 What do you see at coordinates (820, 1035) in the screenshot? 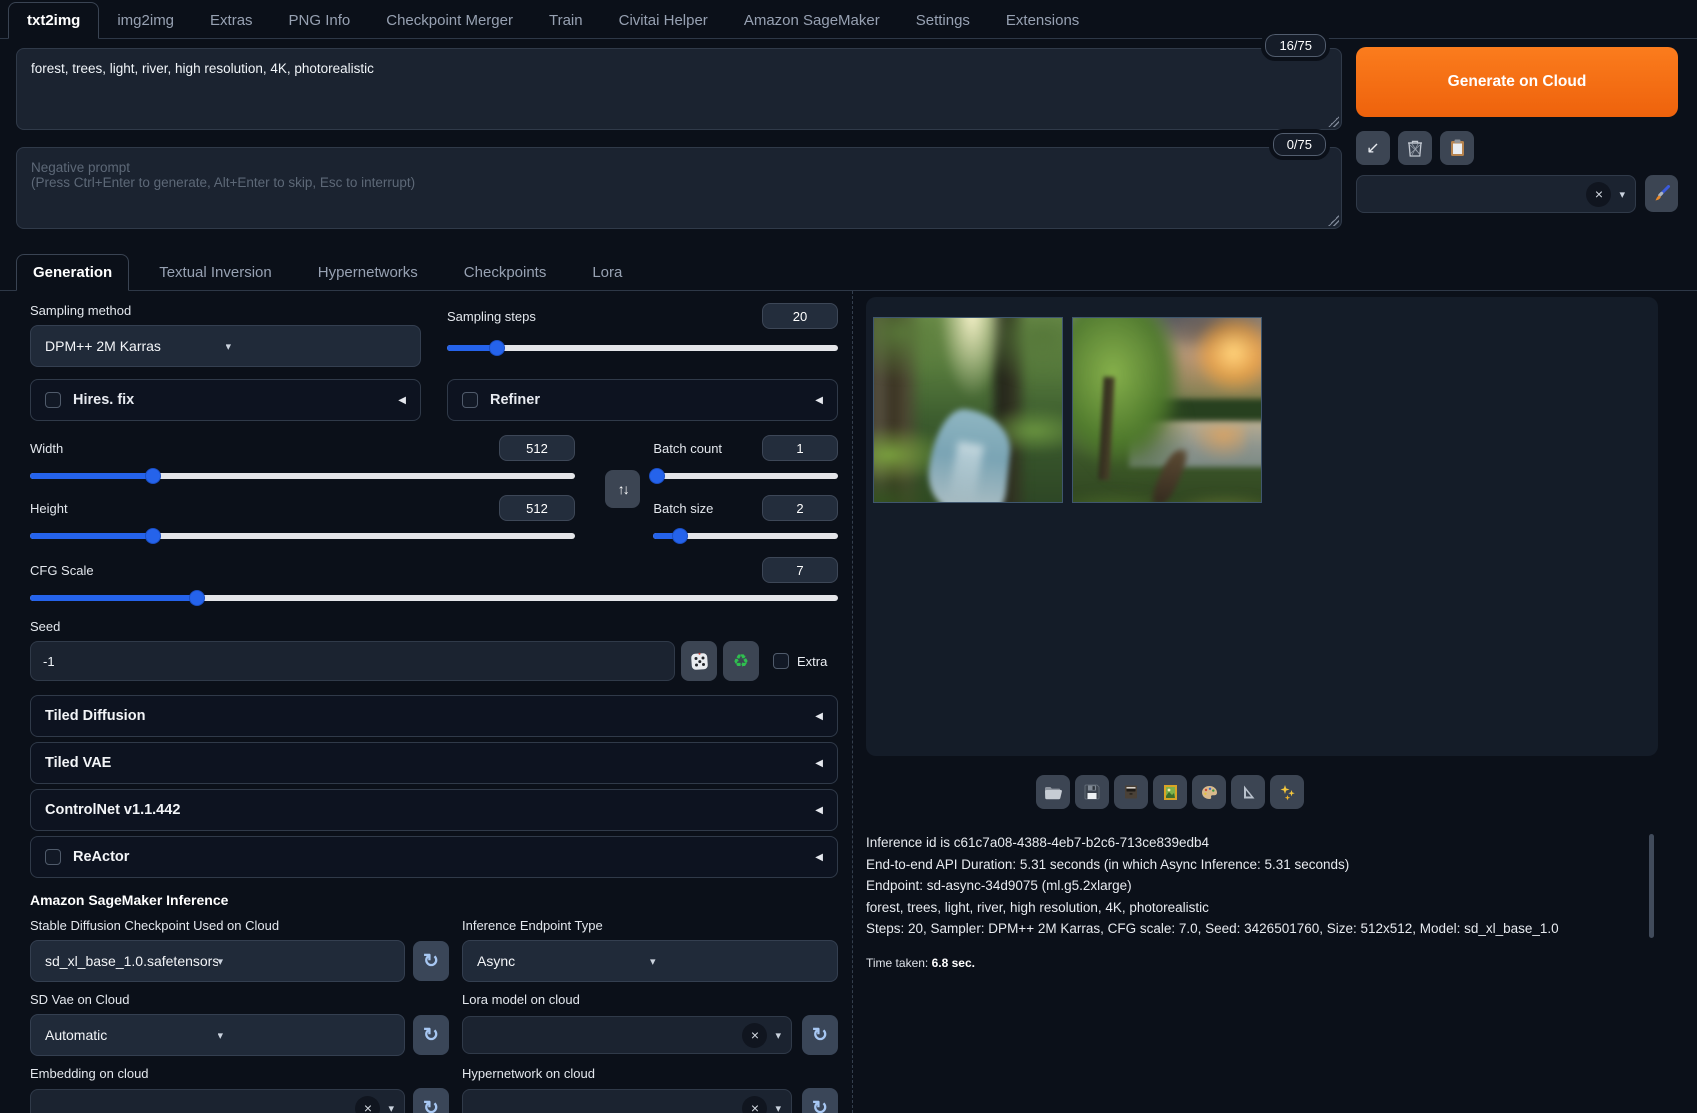
I see `refresh-lora-button: ↻` at bounding box center [820, 1035].